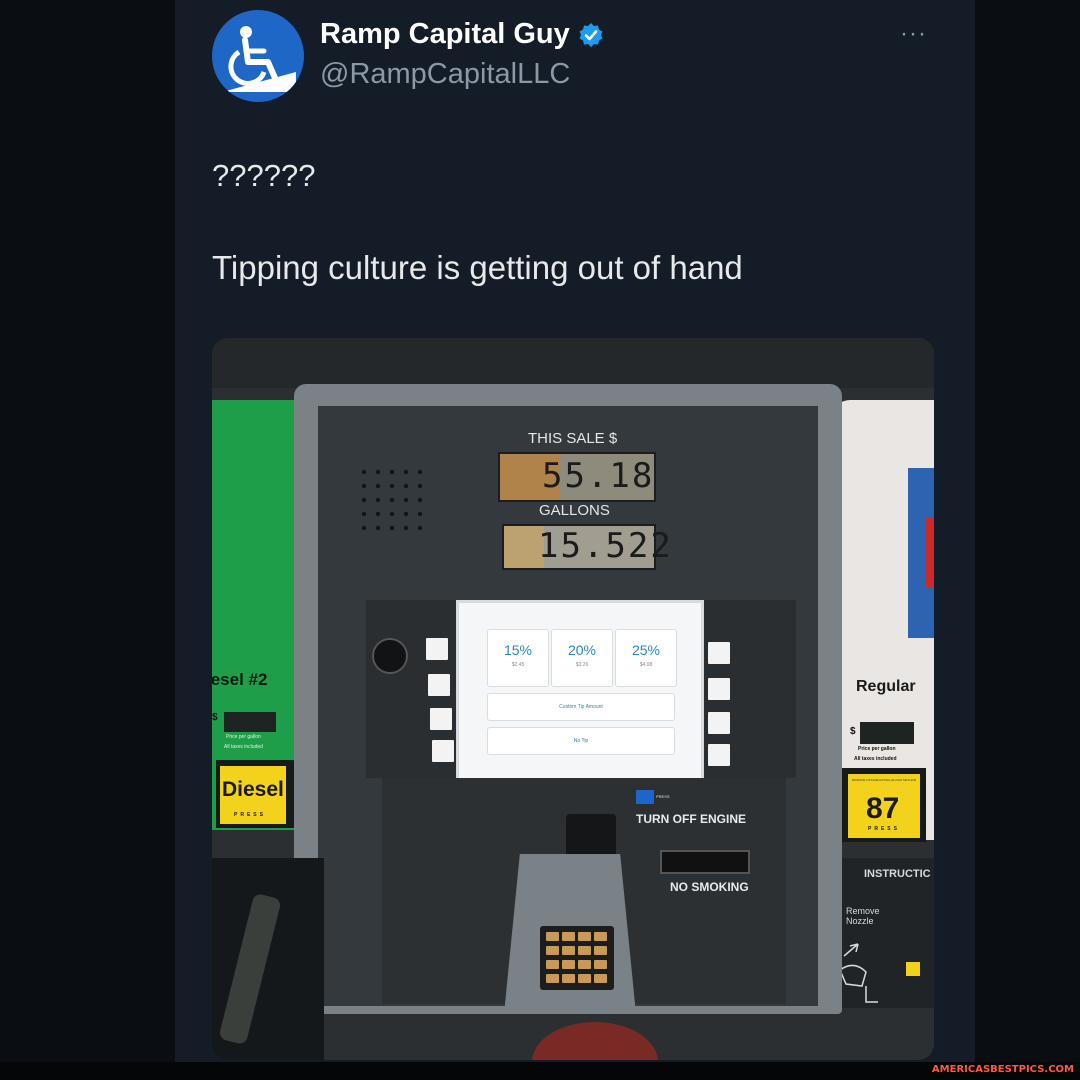 The height and width of the screenshot is (1080, 1080). I want to click on verified-badge-icon, so click(591, 34).